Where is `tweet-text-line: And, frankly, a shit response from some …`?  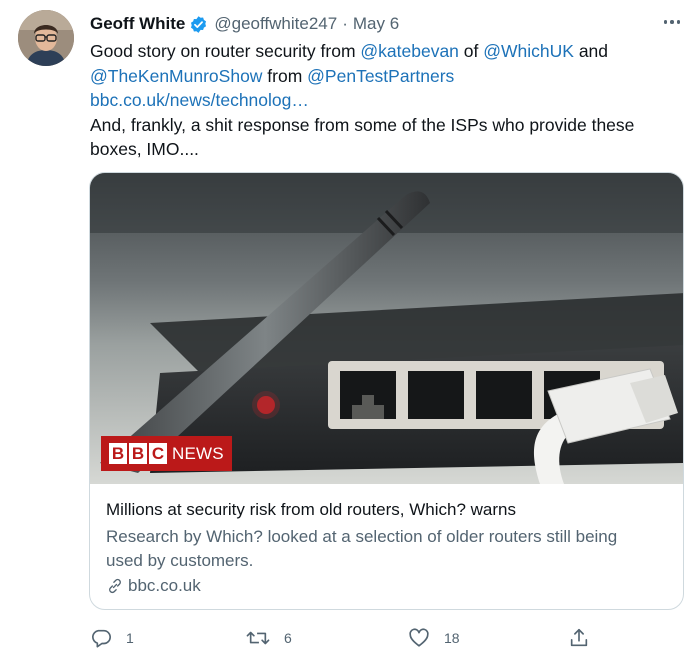
tweet-text-line: And, frankly, a shit response from some … is located at coordinates (362, 124).